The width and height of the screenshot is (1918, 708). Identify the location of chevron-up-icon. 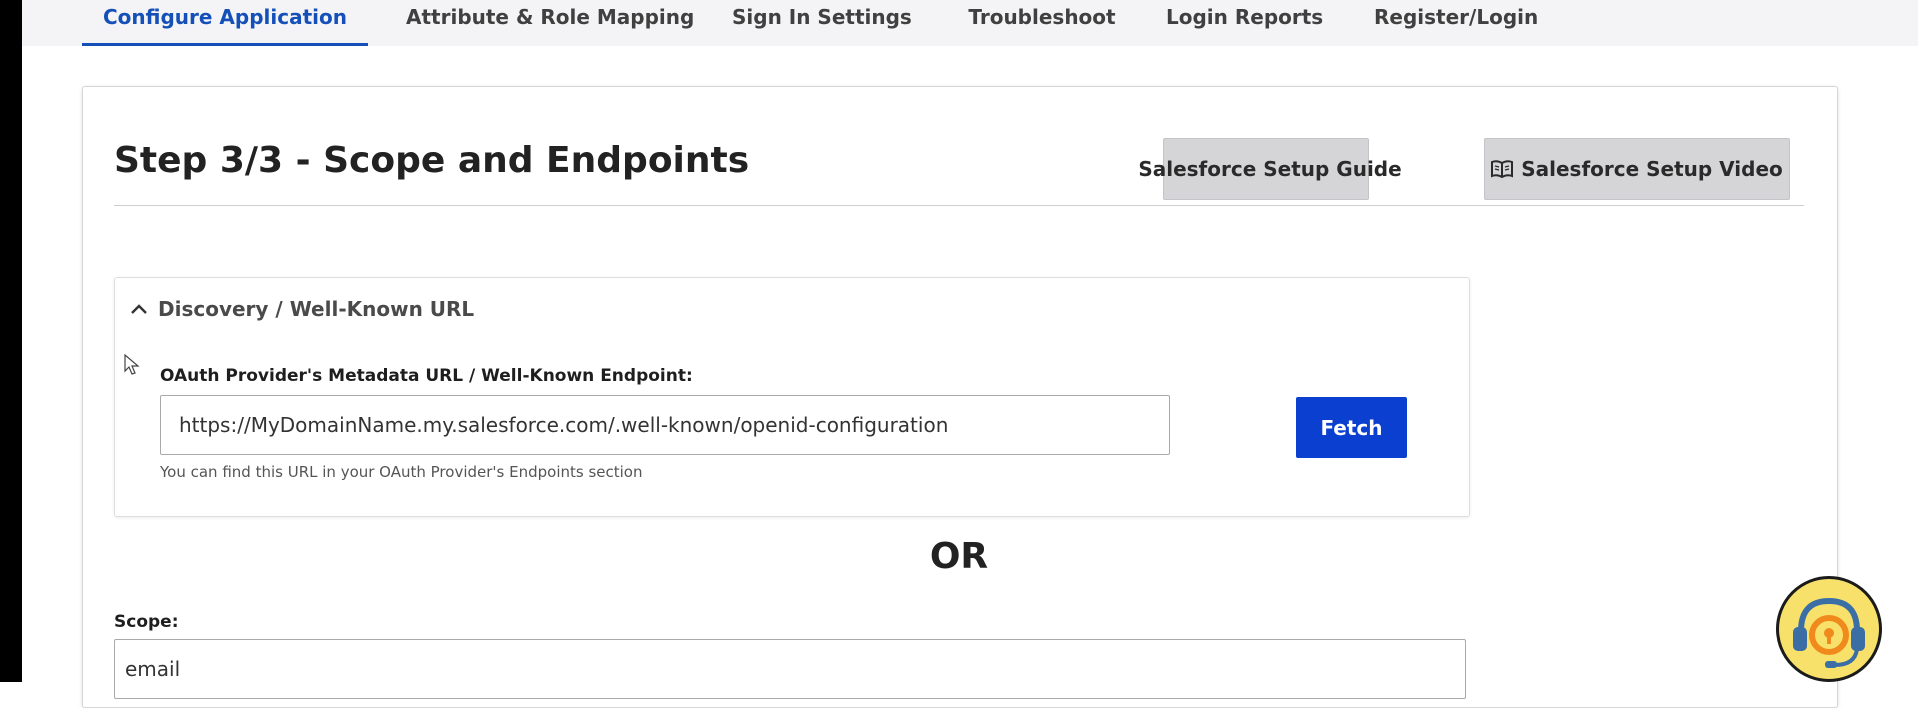
(139, 309).